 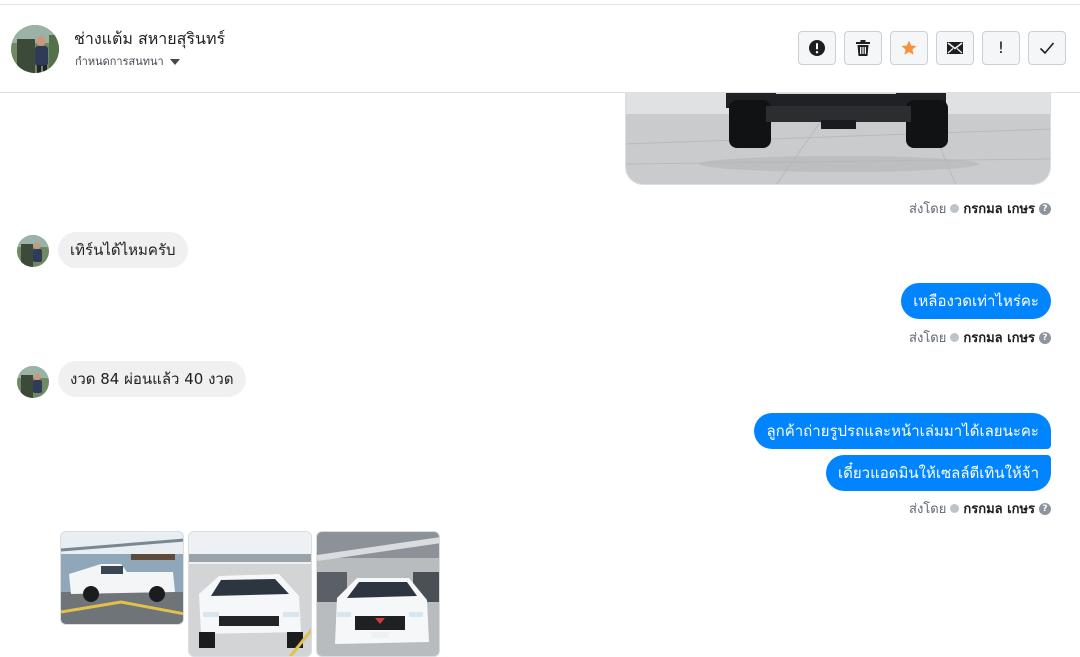 I want to click on envelope-icon, so click(x=955, y=48).